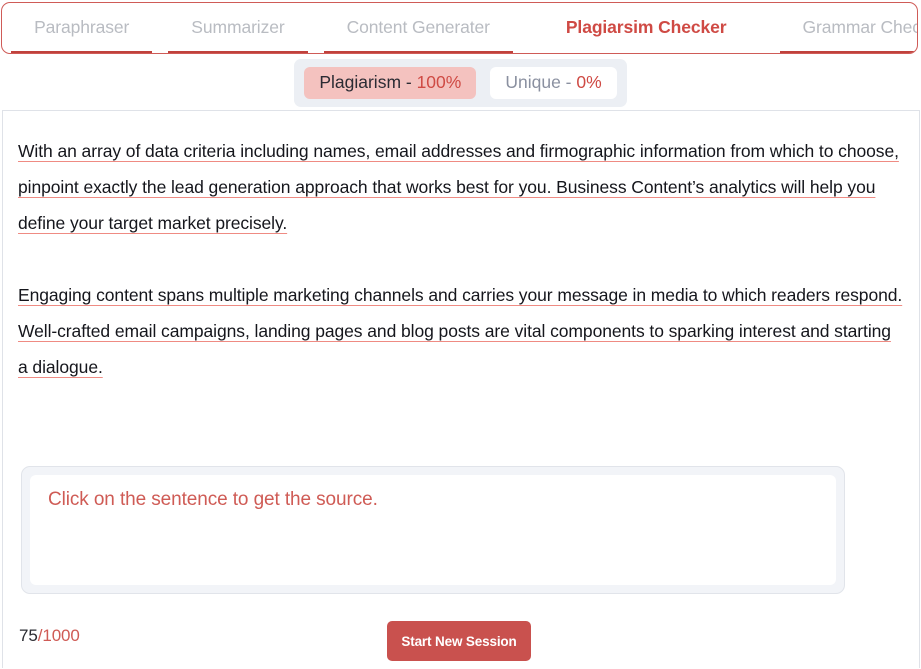 This screenshot has width=921, height=669. What do you see at coordinates (589, 81) in the screenshot?
I see `unique-score-value: 0%` at bounding box center [589, 81].